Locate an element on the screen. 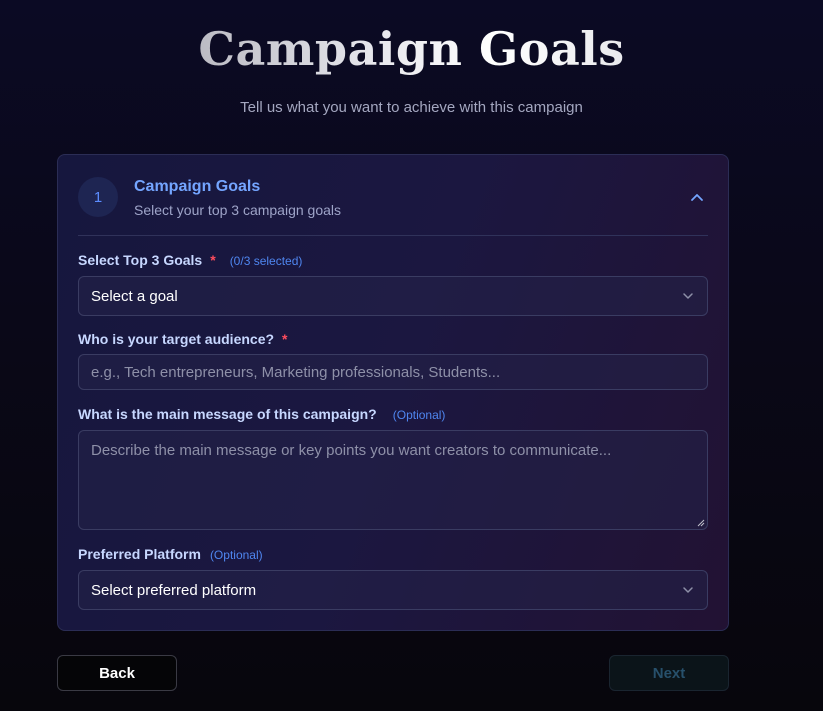 The height and width of the screenshot is (711, 823). platform-select: Select preferred platform is located at coordinates (393, 590).